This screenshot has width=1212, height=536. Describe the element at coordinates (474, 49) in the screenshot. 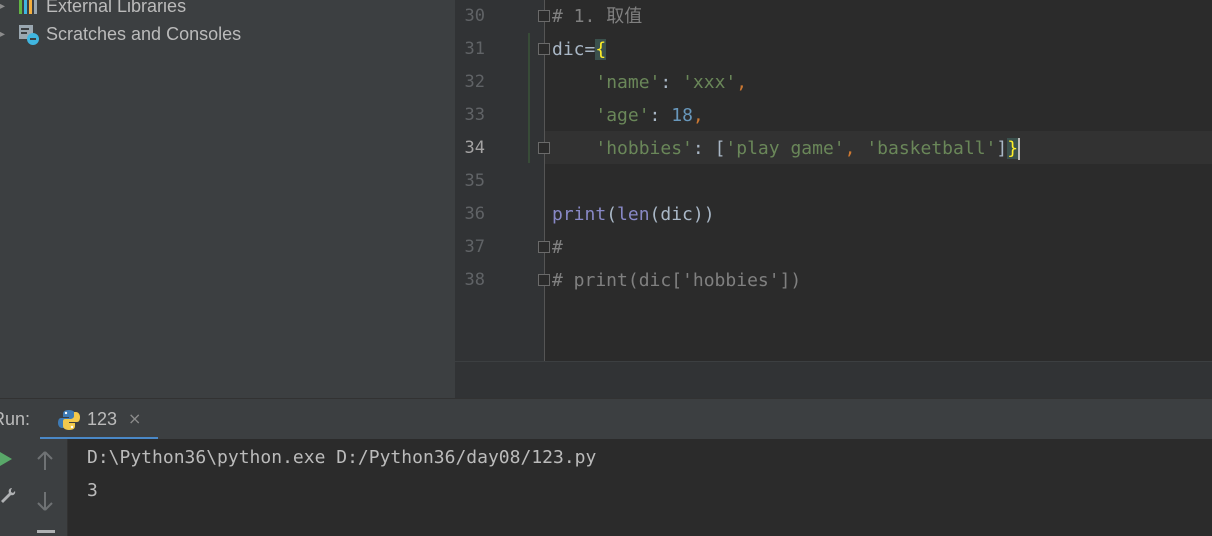

I see `line-number: 31` at that location.